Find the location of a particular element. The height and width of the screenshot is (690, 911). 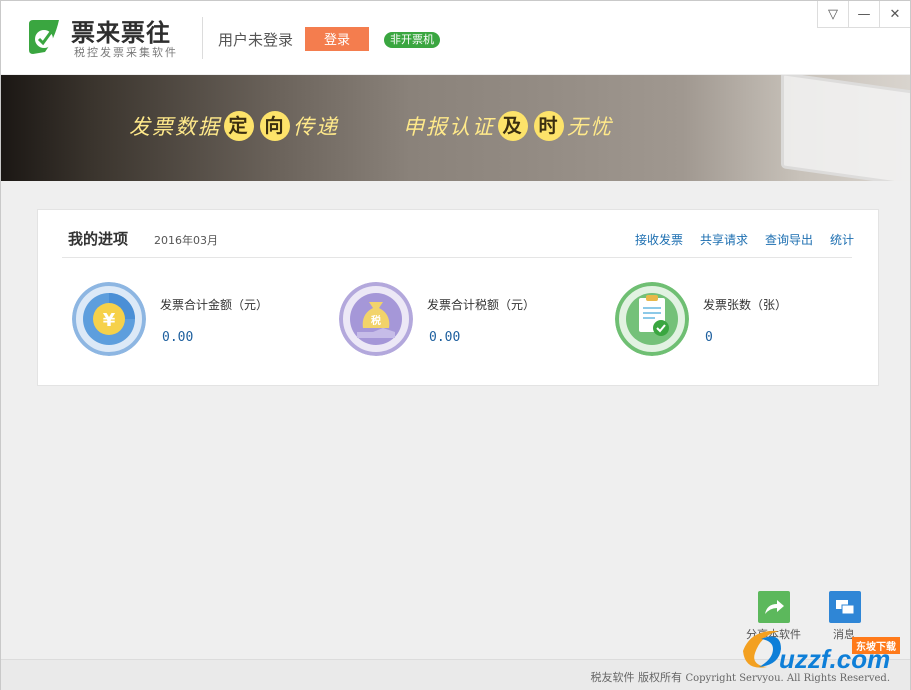

tax-bag-icon: 税 is located at coordinates (376, 319).